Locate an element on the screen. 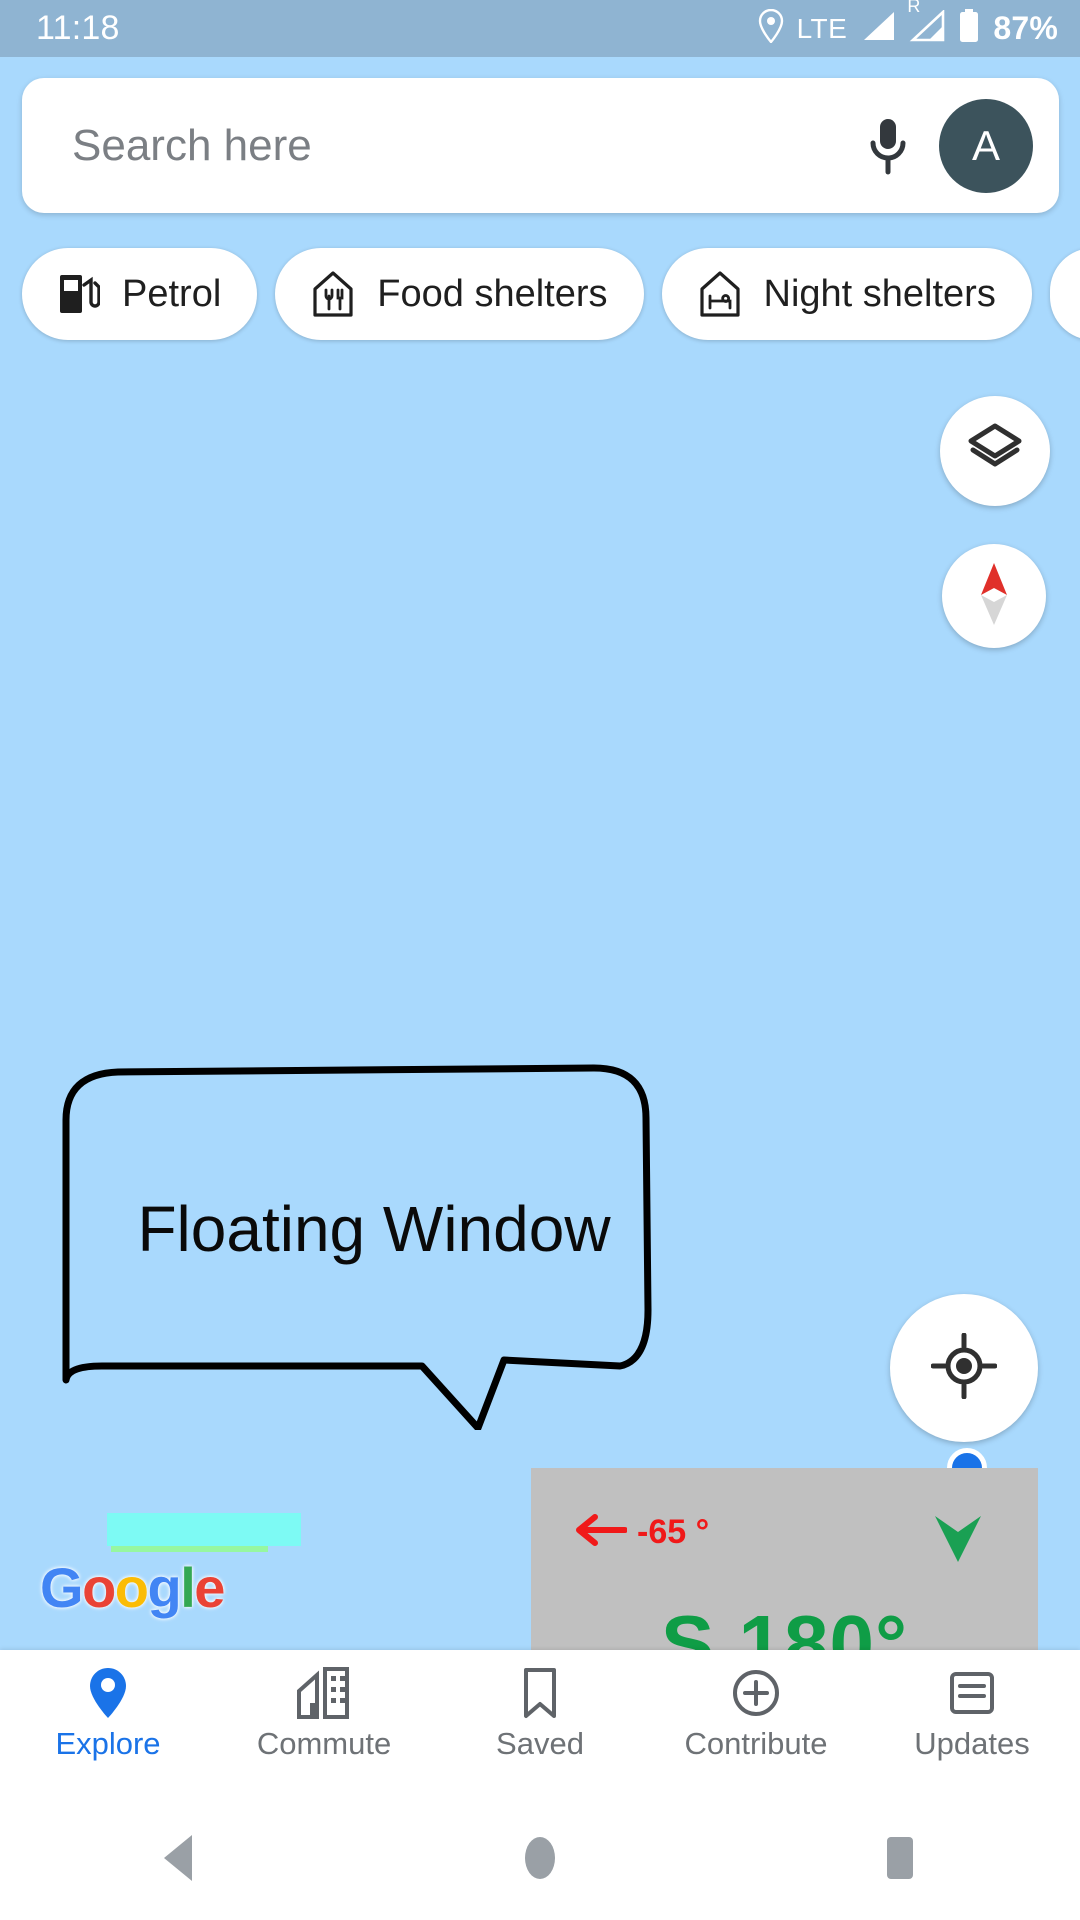 This screenshot has height=1920, width=1080. down-arrow-icon is located at coordinates (958, 1540).